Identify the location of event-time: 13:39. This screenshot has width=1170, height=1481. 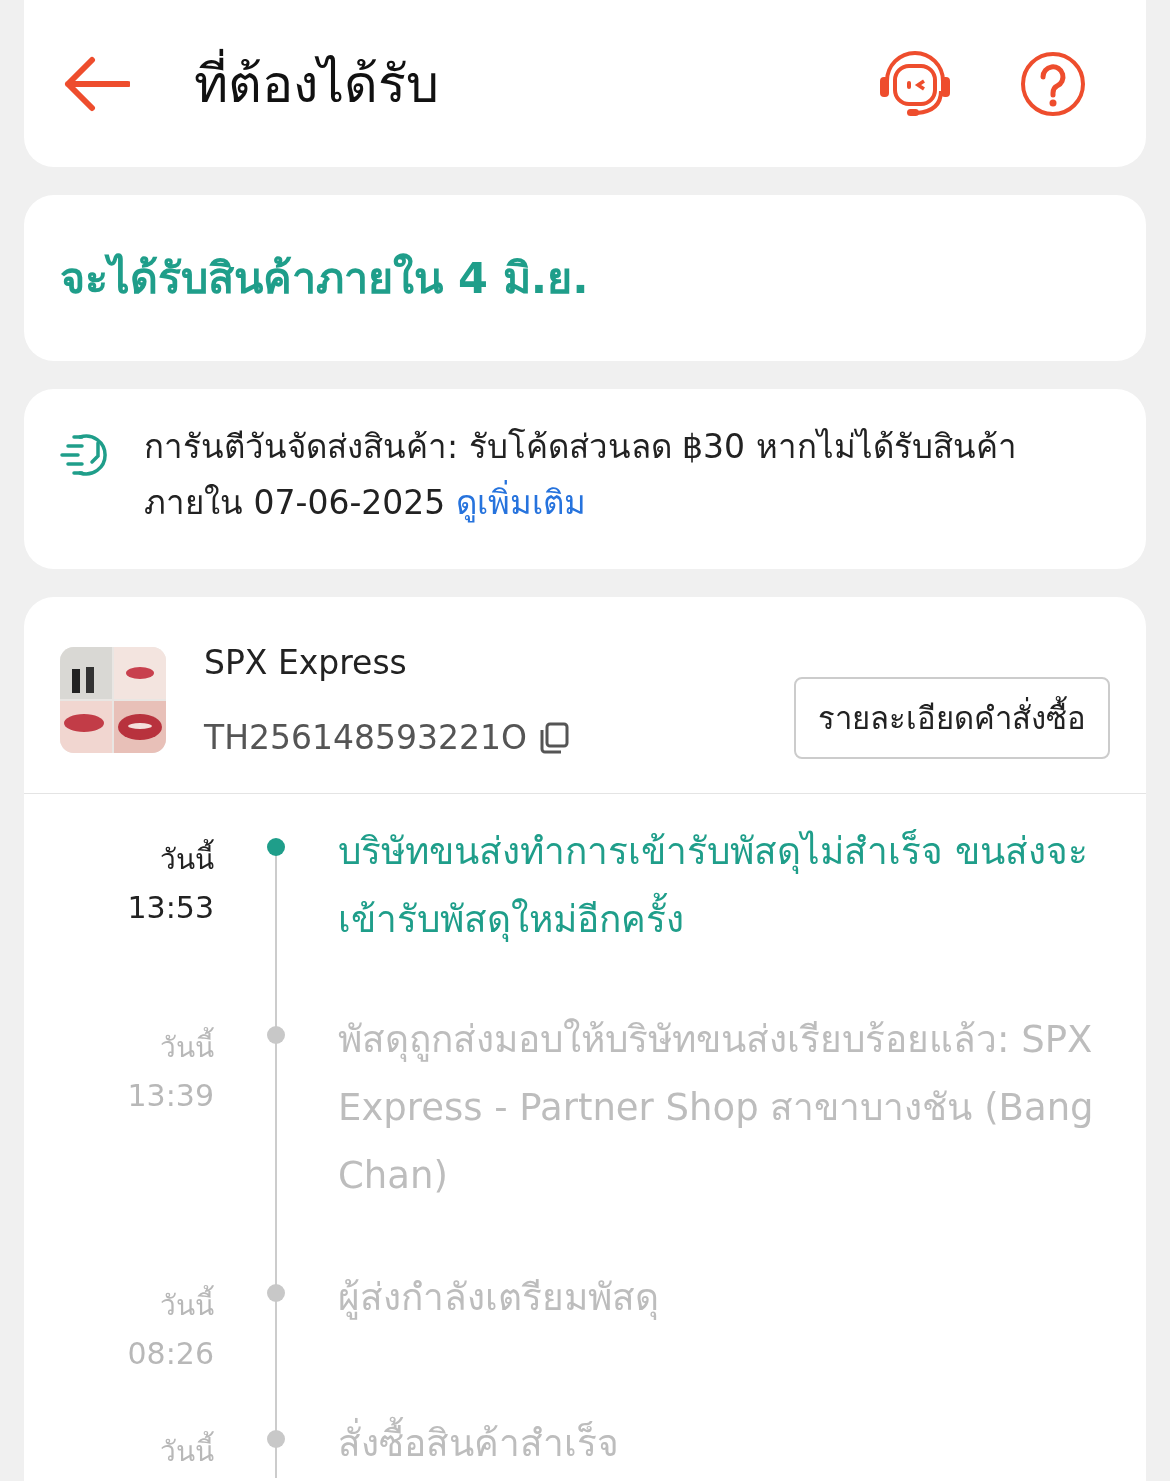
(170, 1096).